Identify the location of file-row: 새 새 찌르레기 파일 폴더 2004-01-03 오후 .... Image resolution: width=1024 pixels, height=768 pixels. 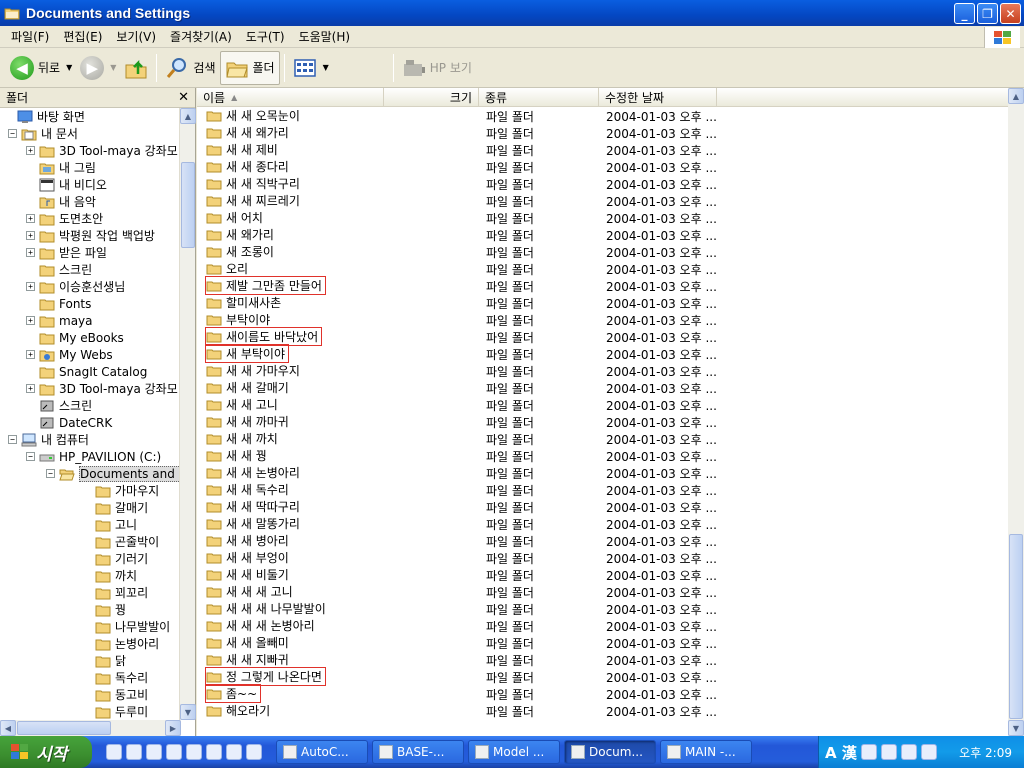
(602, 200).